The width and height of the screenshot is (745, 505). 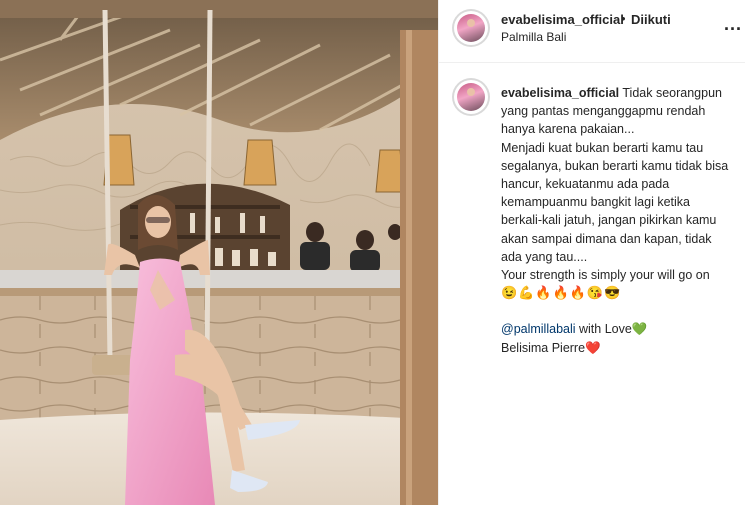 What do you see at coordinates (639, 329) in the screenshot?
I see `green-heart-emoji: 💚` at bounding box center [639, 329].